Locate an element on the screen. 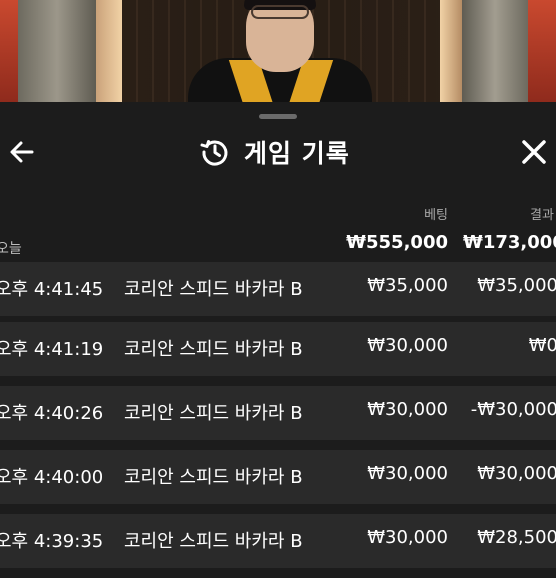 The image size is (556, 578). arrow-left-icon is located at coordinates (22, 152).